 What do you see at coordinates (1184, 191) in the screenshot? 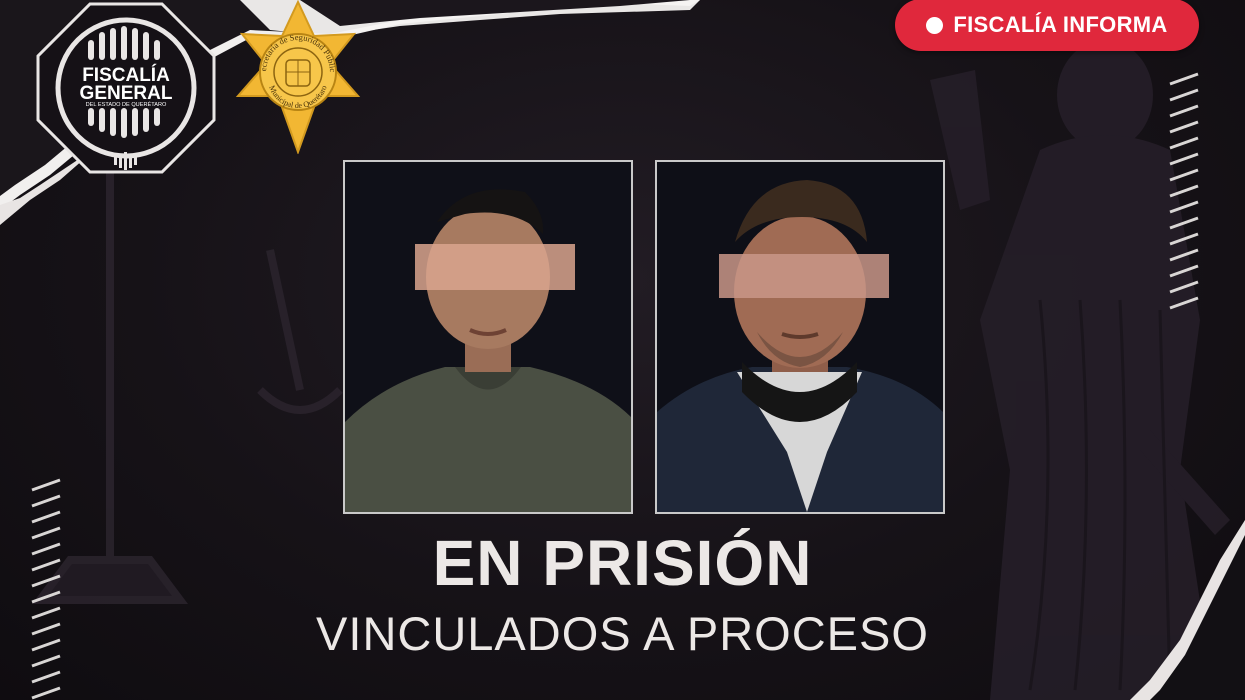
I see `stripes-top-right` at bounding box center [1184, 191].